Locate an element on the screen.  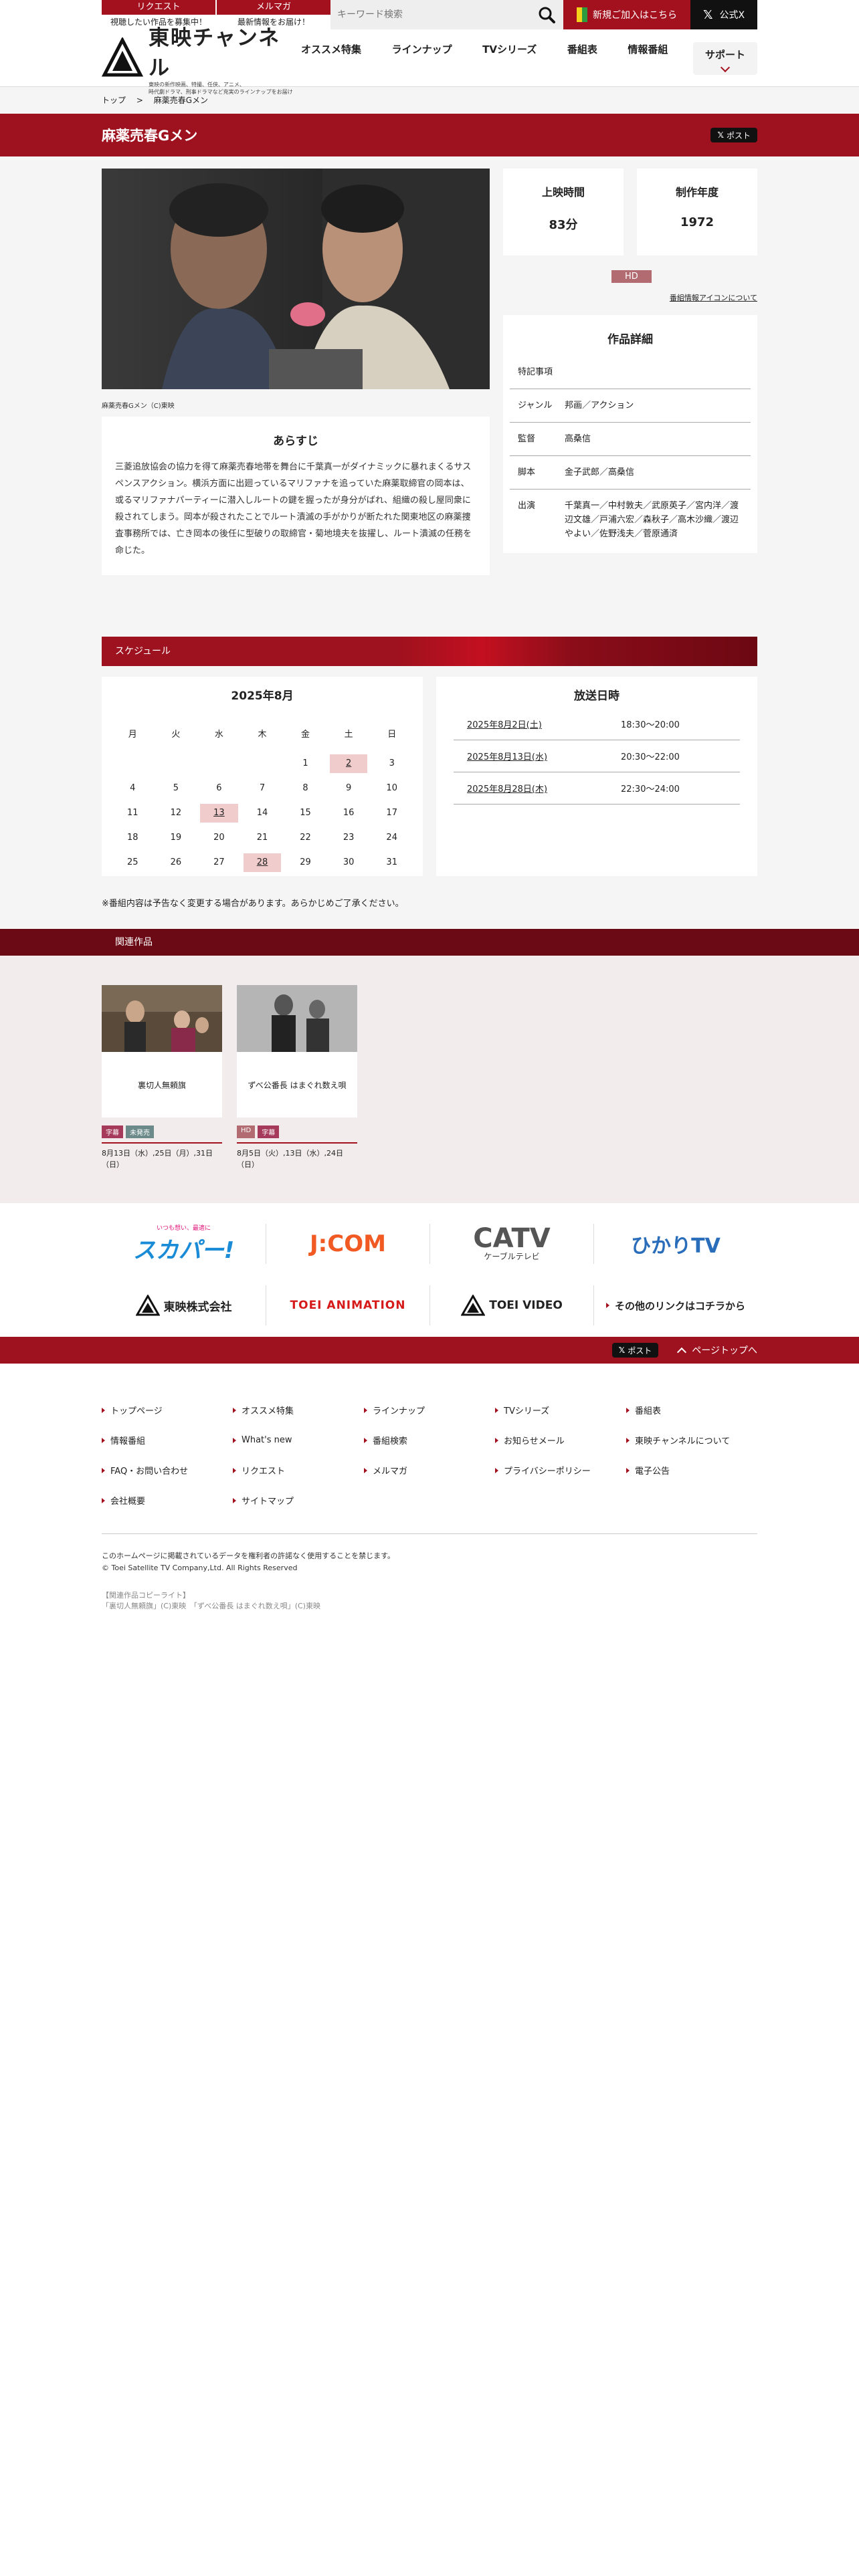
footer-link: トップページ is located at coordinates (167, 1410).